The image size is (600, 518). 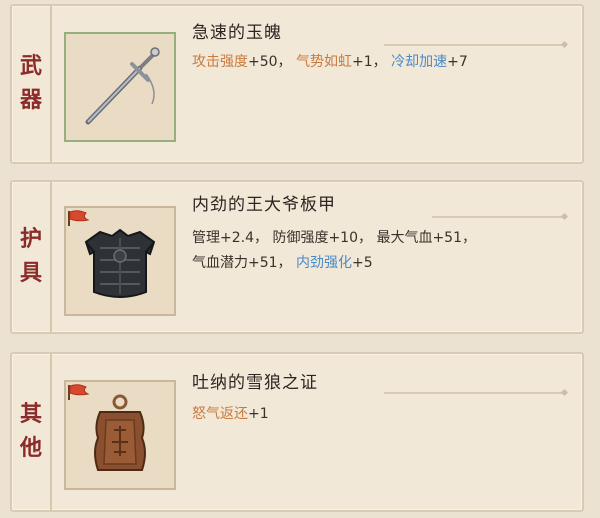 I want to click on stat-value: +7, so click(x=457, y=62).